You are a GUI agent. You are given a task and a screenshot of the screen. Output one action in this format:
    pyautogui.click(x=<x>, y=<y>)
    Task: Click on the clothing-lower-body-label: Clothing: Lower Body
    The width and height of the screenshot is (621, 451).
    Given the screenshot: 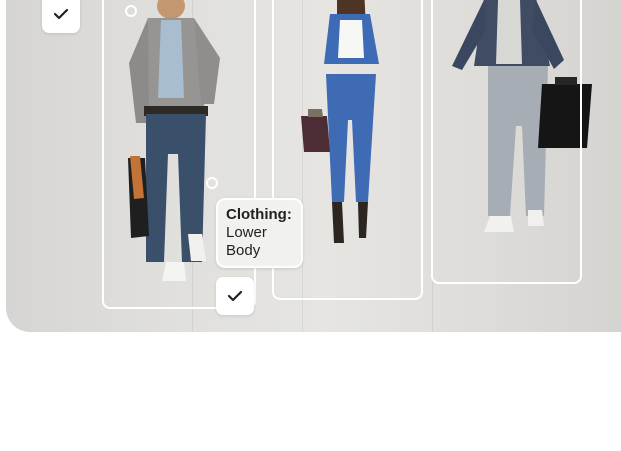 What is the action you would take?
    pyautogui.click(x=259, y=233)
    